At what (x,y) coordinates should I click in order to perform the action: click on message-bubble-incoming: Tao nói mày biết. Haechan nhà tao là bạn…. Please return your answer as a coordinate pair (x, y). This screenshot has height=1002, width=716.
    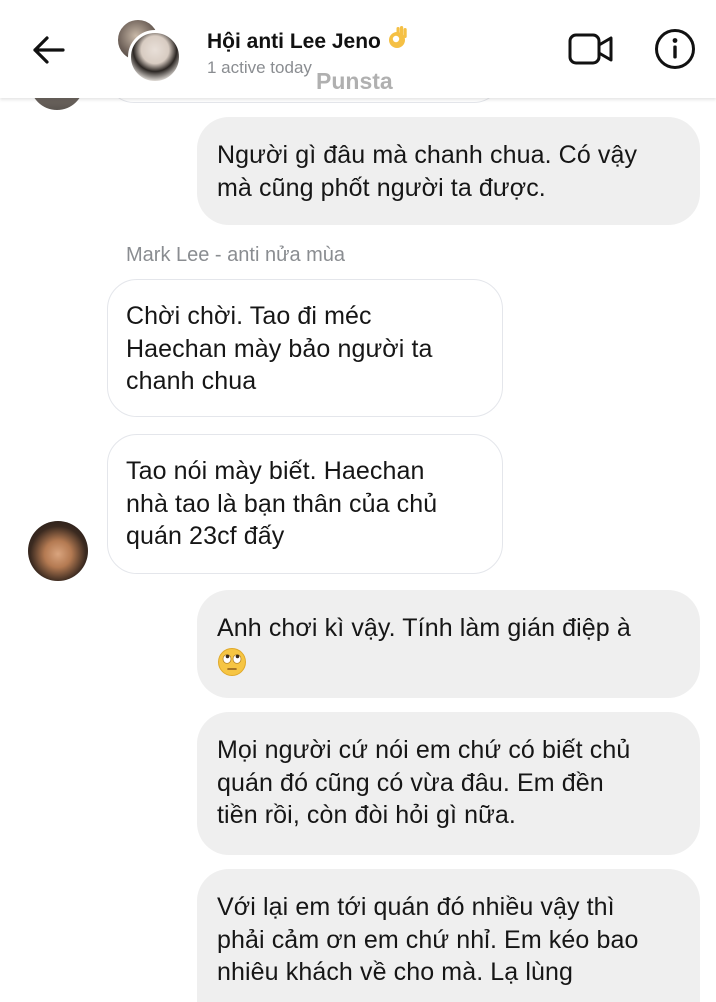
    Looking at the image, I should click on (305, 504).